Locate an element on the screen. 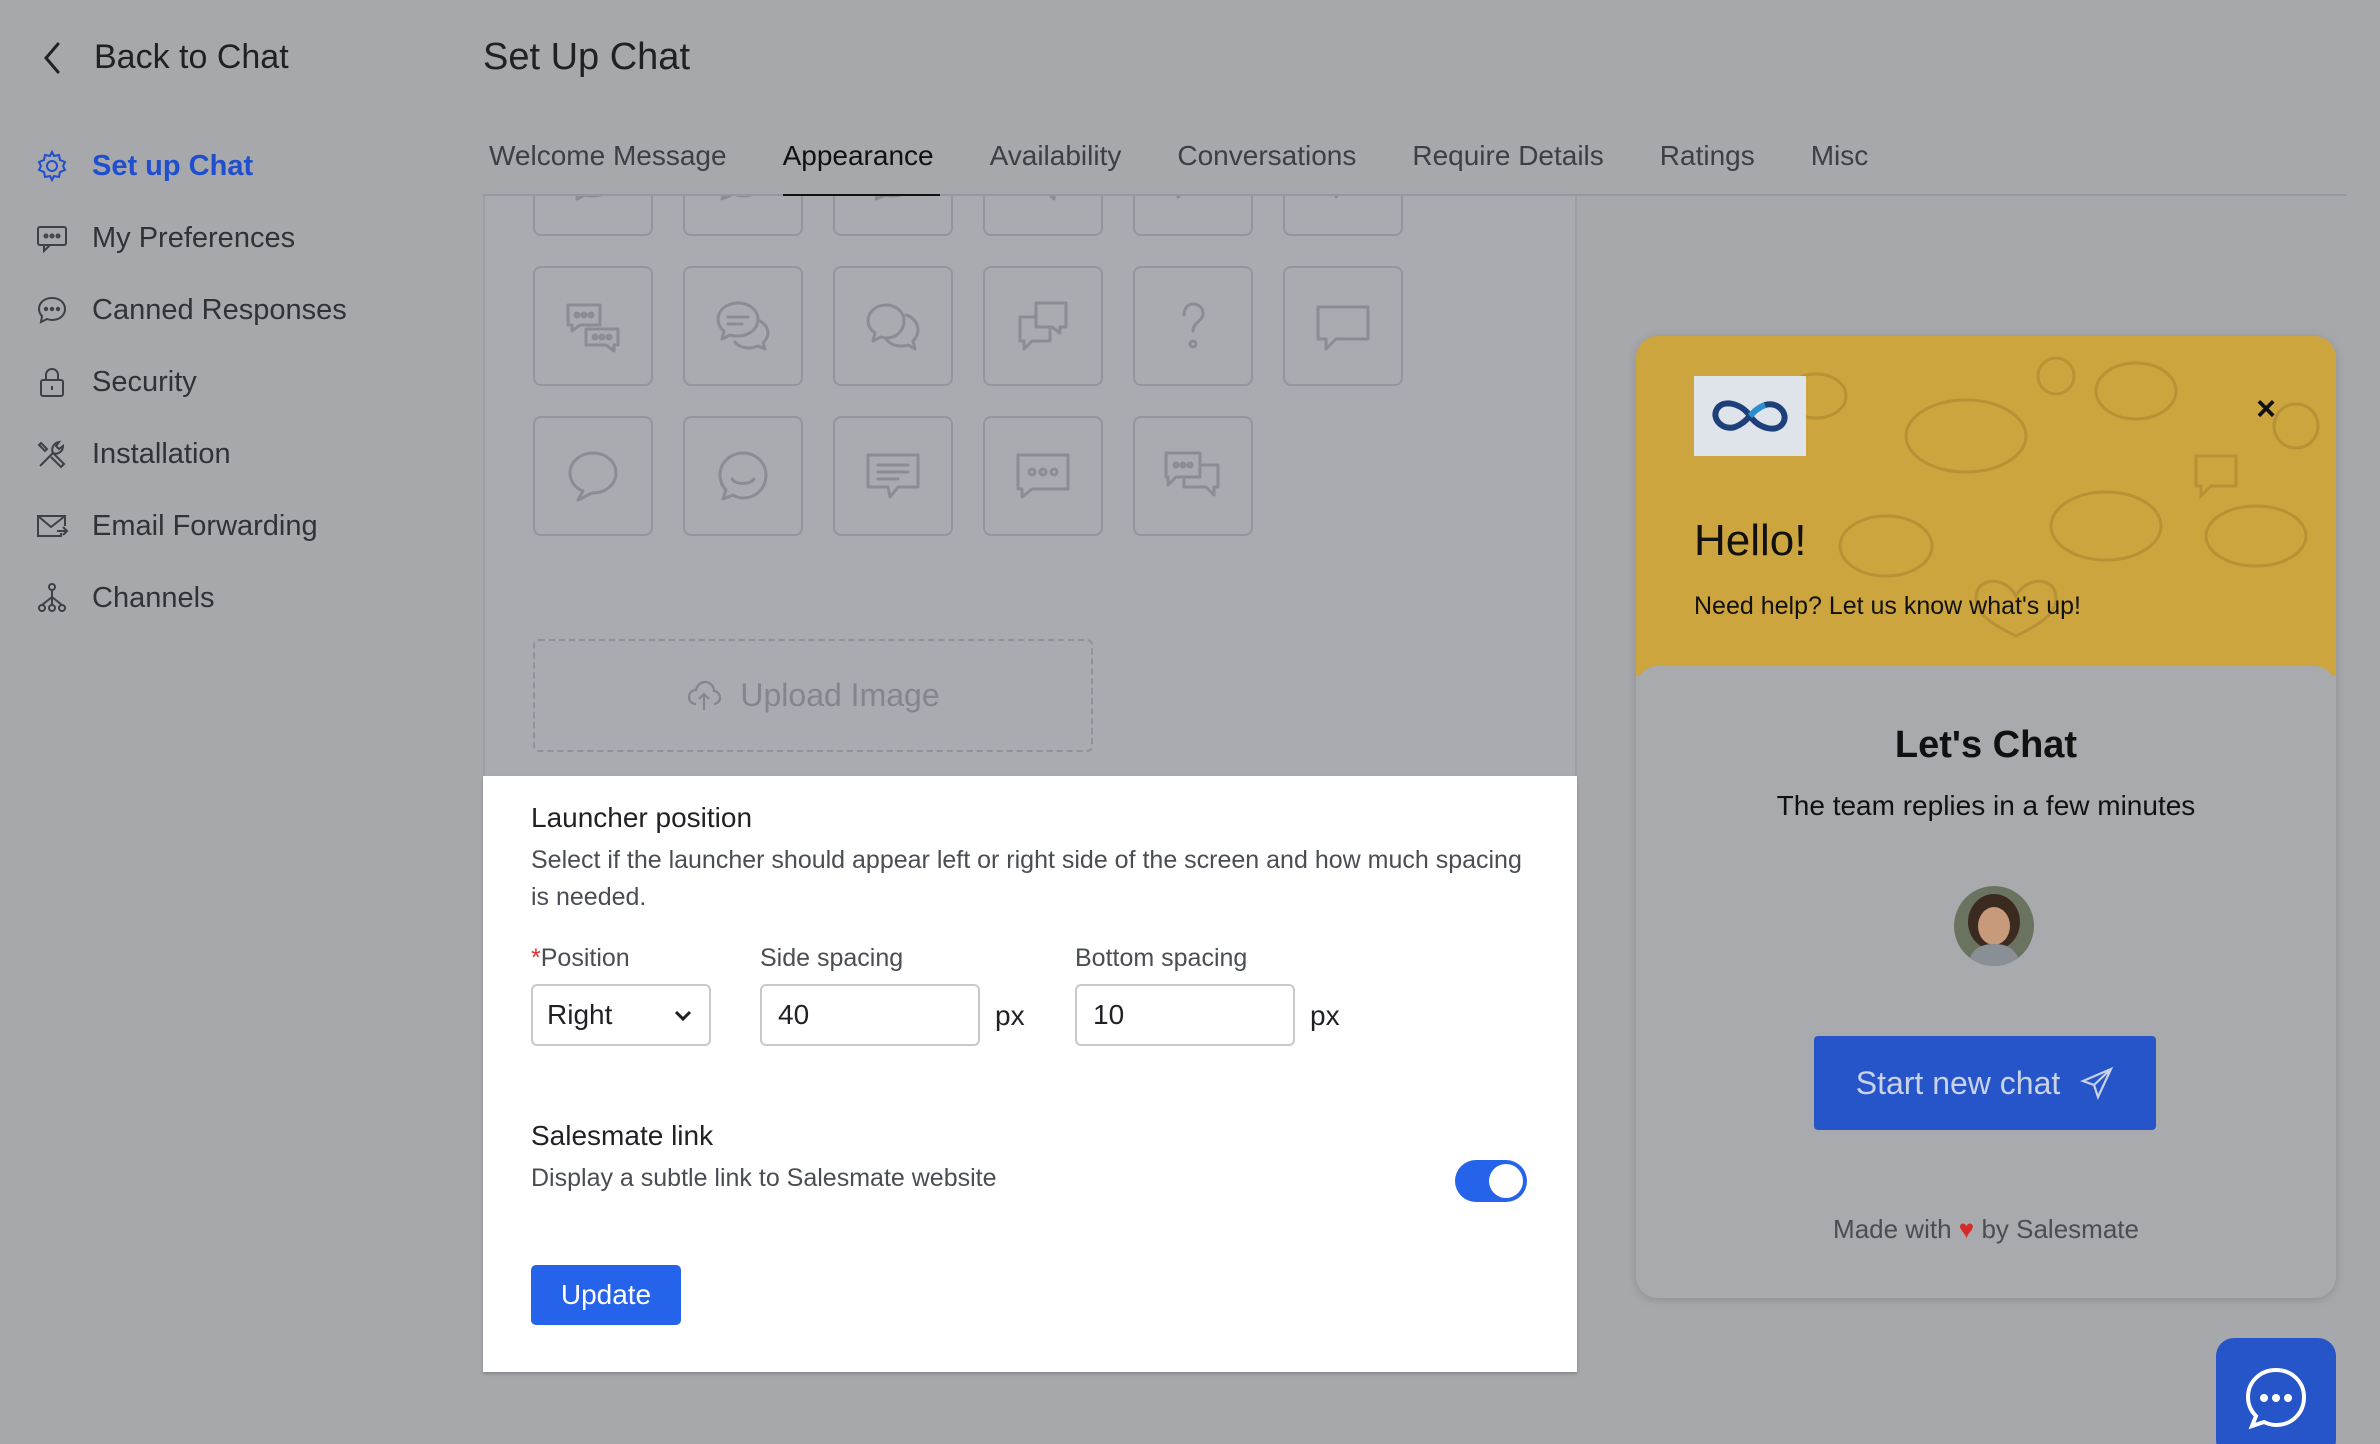 The image size is (2380, 1444). toggle-knob is located at coordinates (1506, 1181).